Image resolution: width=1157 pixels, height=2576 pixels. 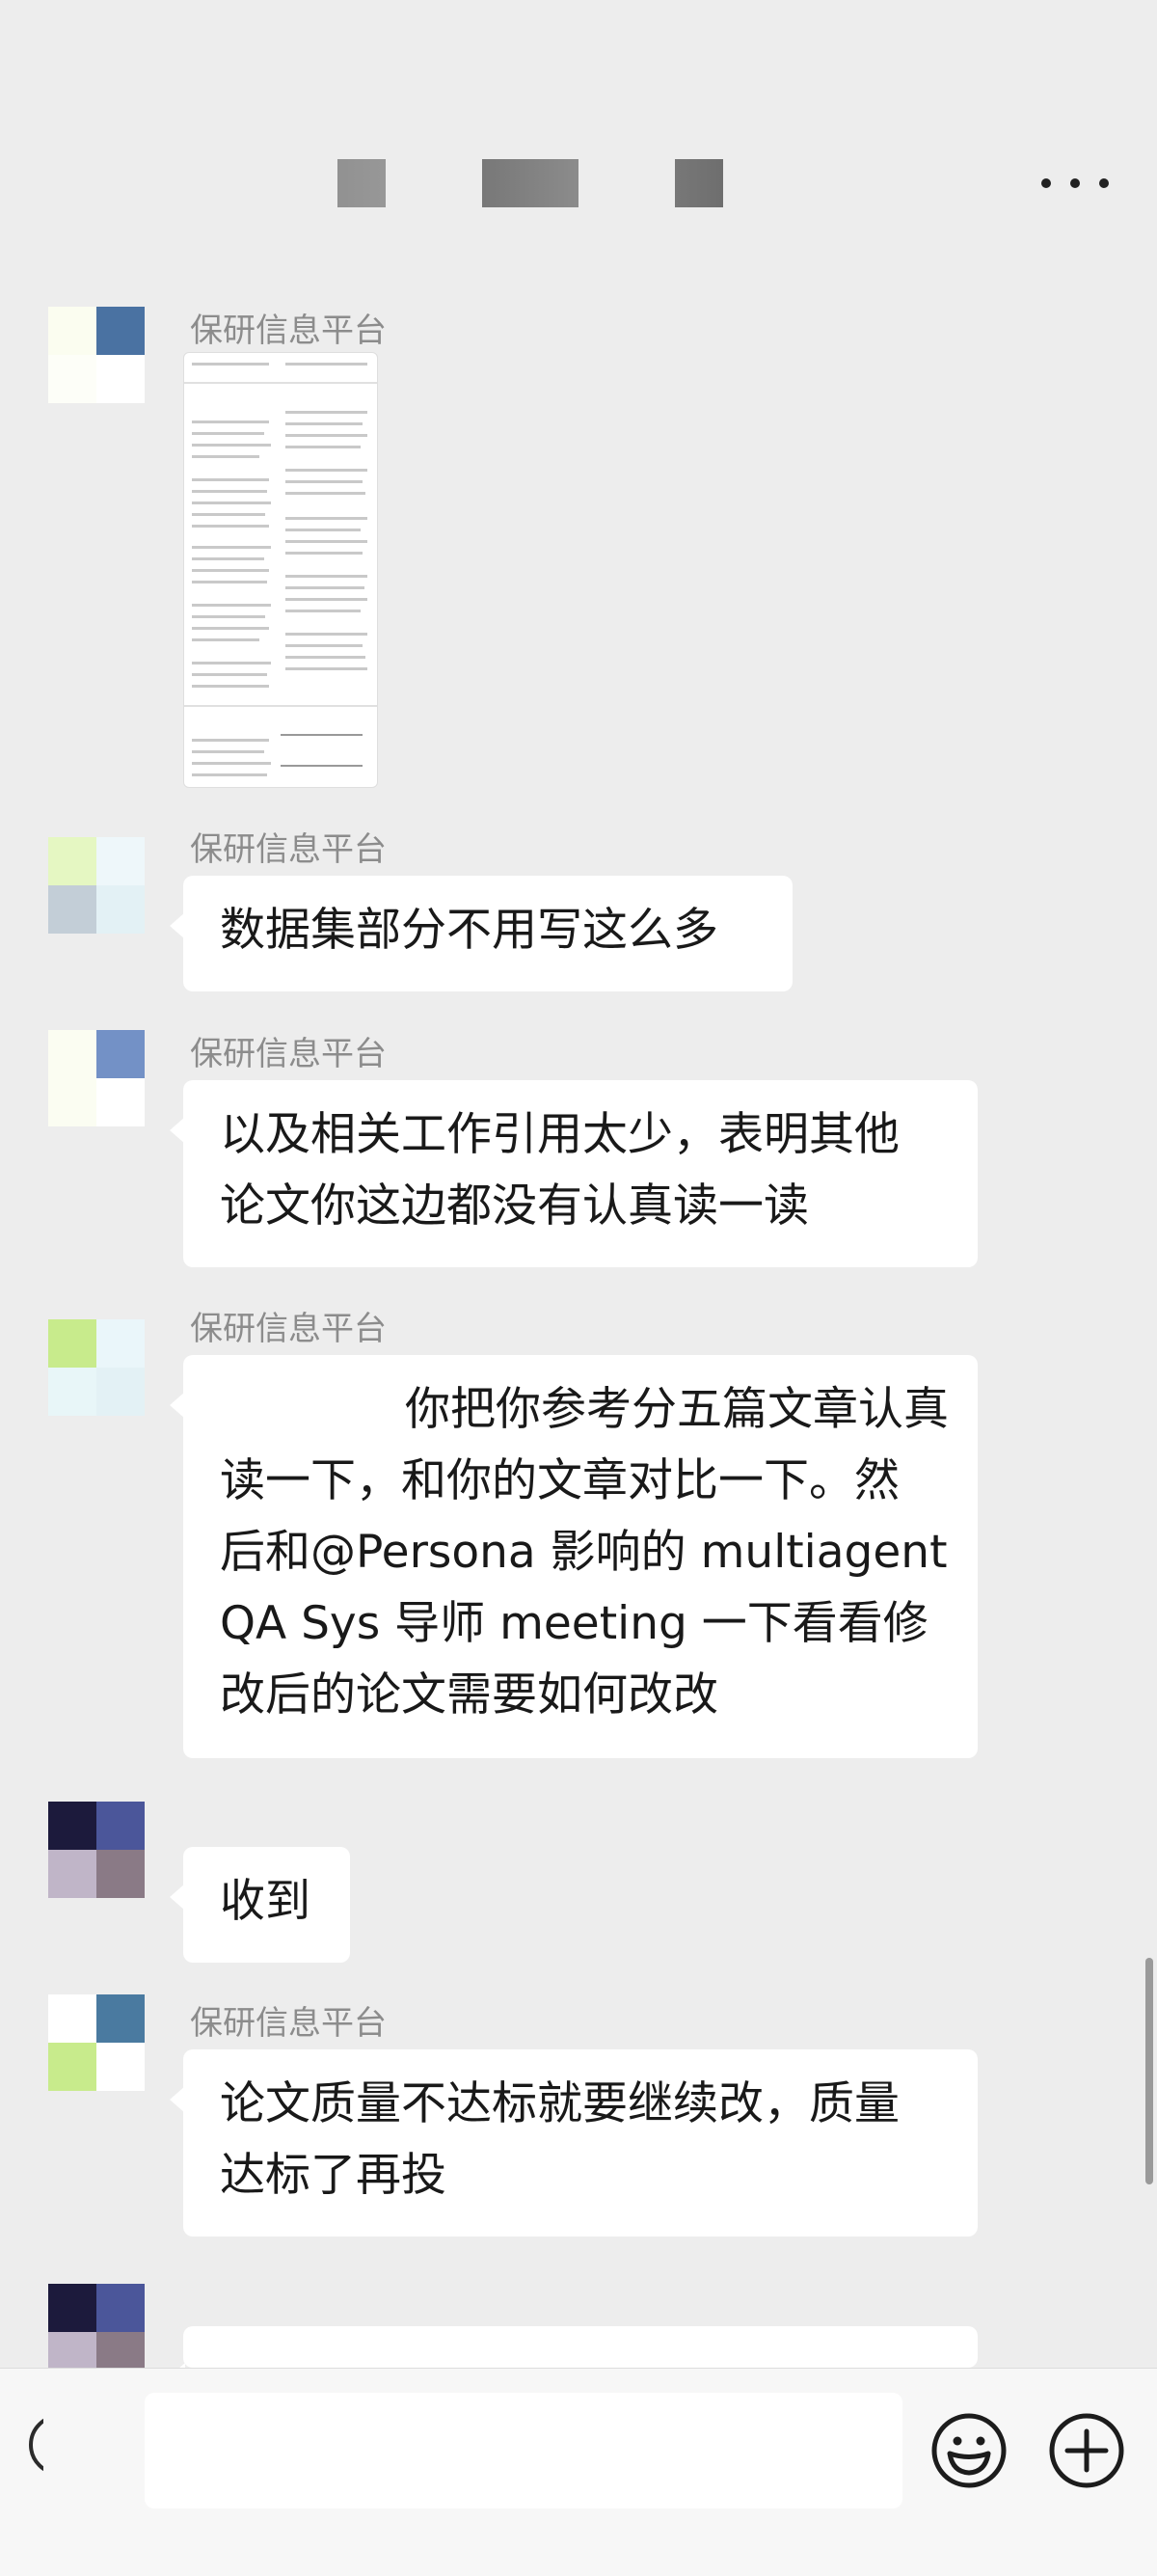 I want to click on scrollbar, so click(x=1149, y=2071).